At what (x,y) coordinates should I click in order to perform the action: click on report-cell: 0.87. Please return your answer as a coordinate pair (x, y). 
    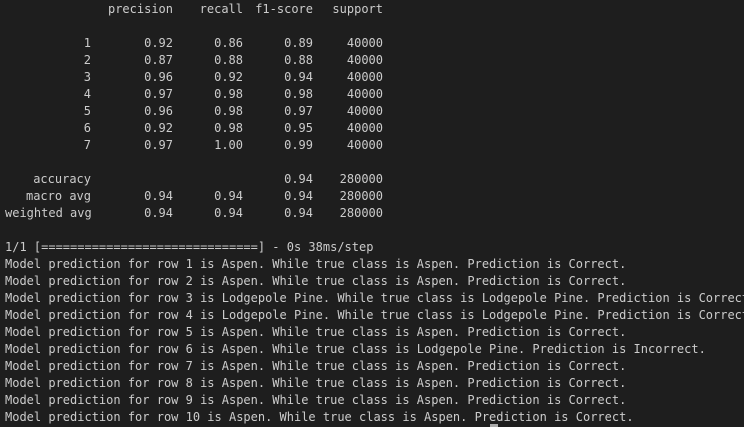
    Looking at the image, I should click on (158, 60).